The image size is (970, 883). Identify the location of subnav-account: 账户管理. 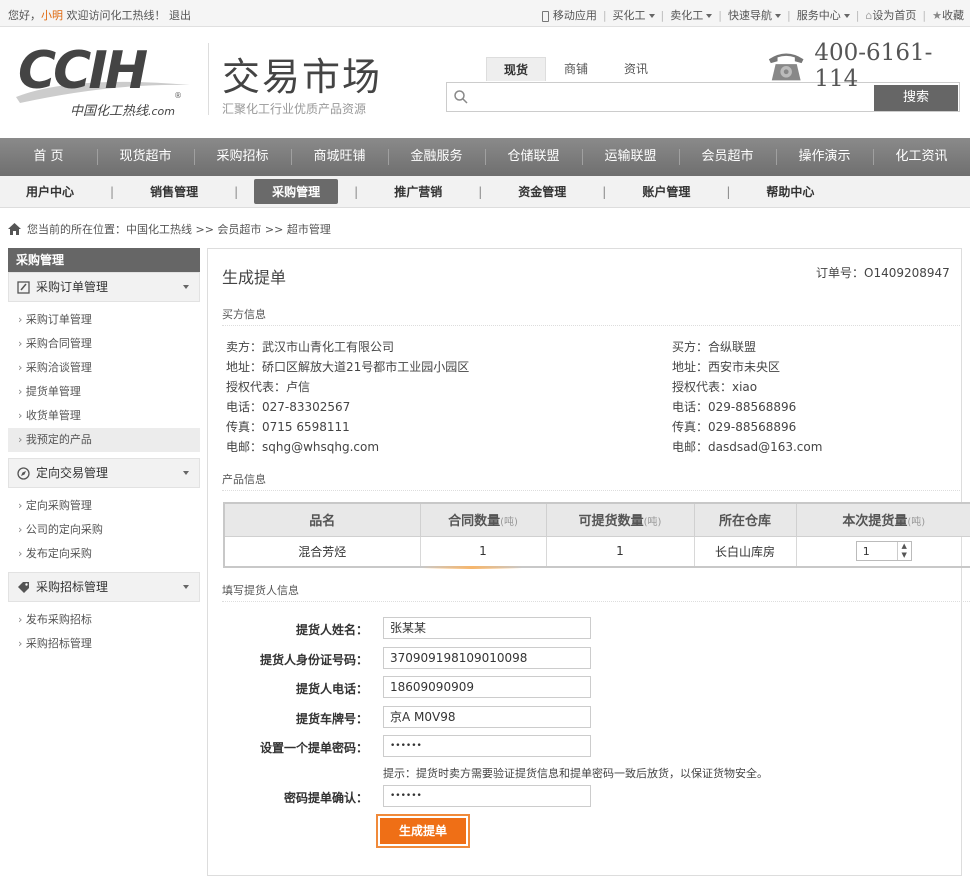
(666, 191).